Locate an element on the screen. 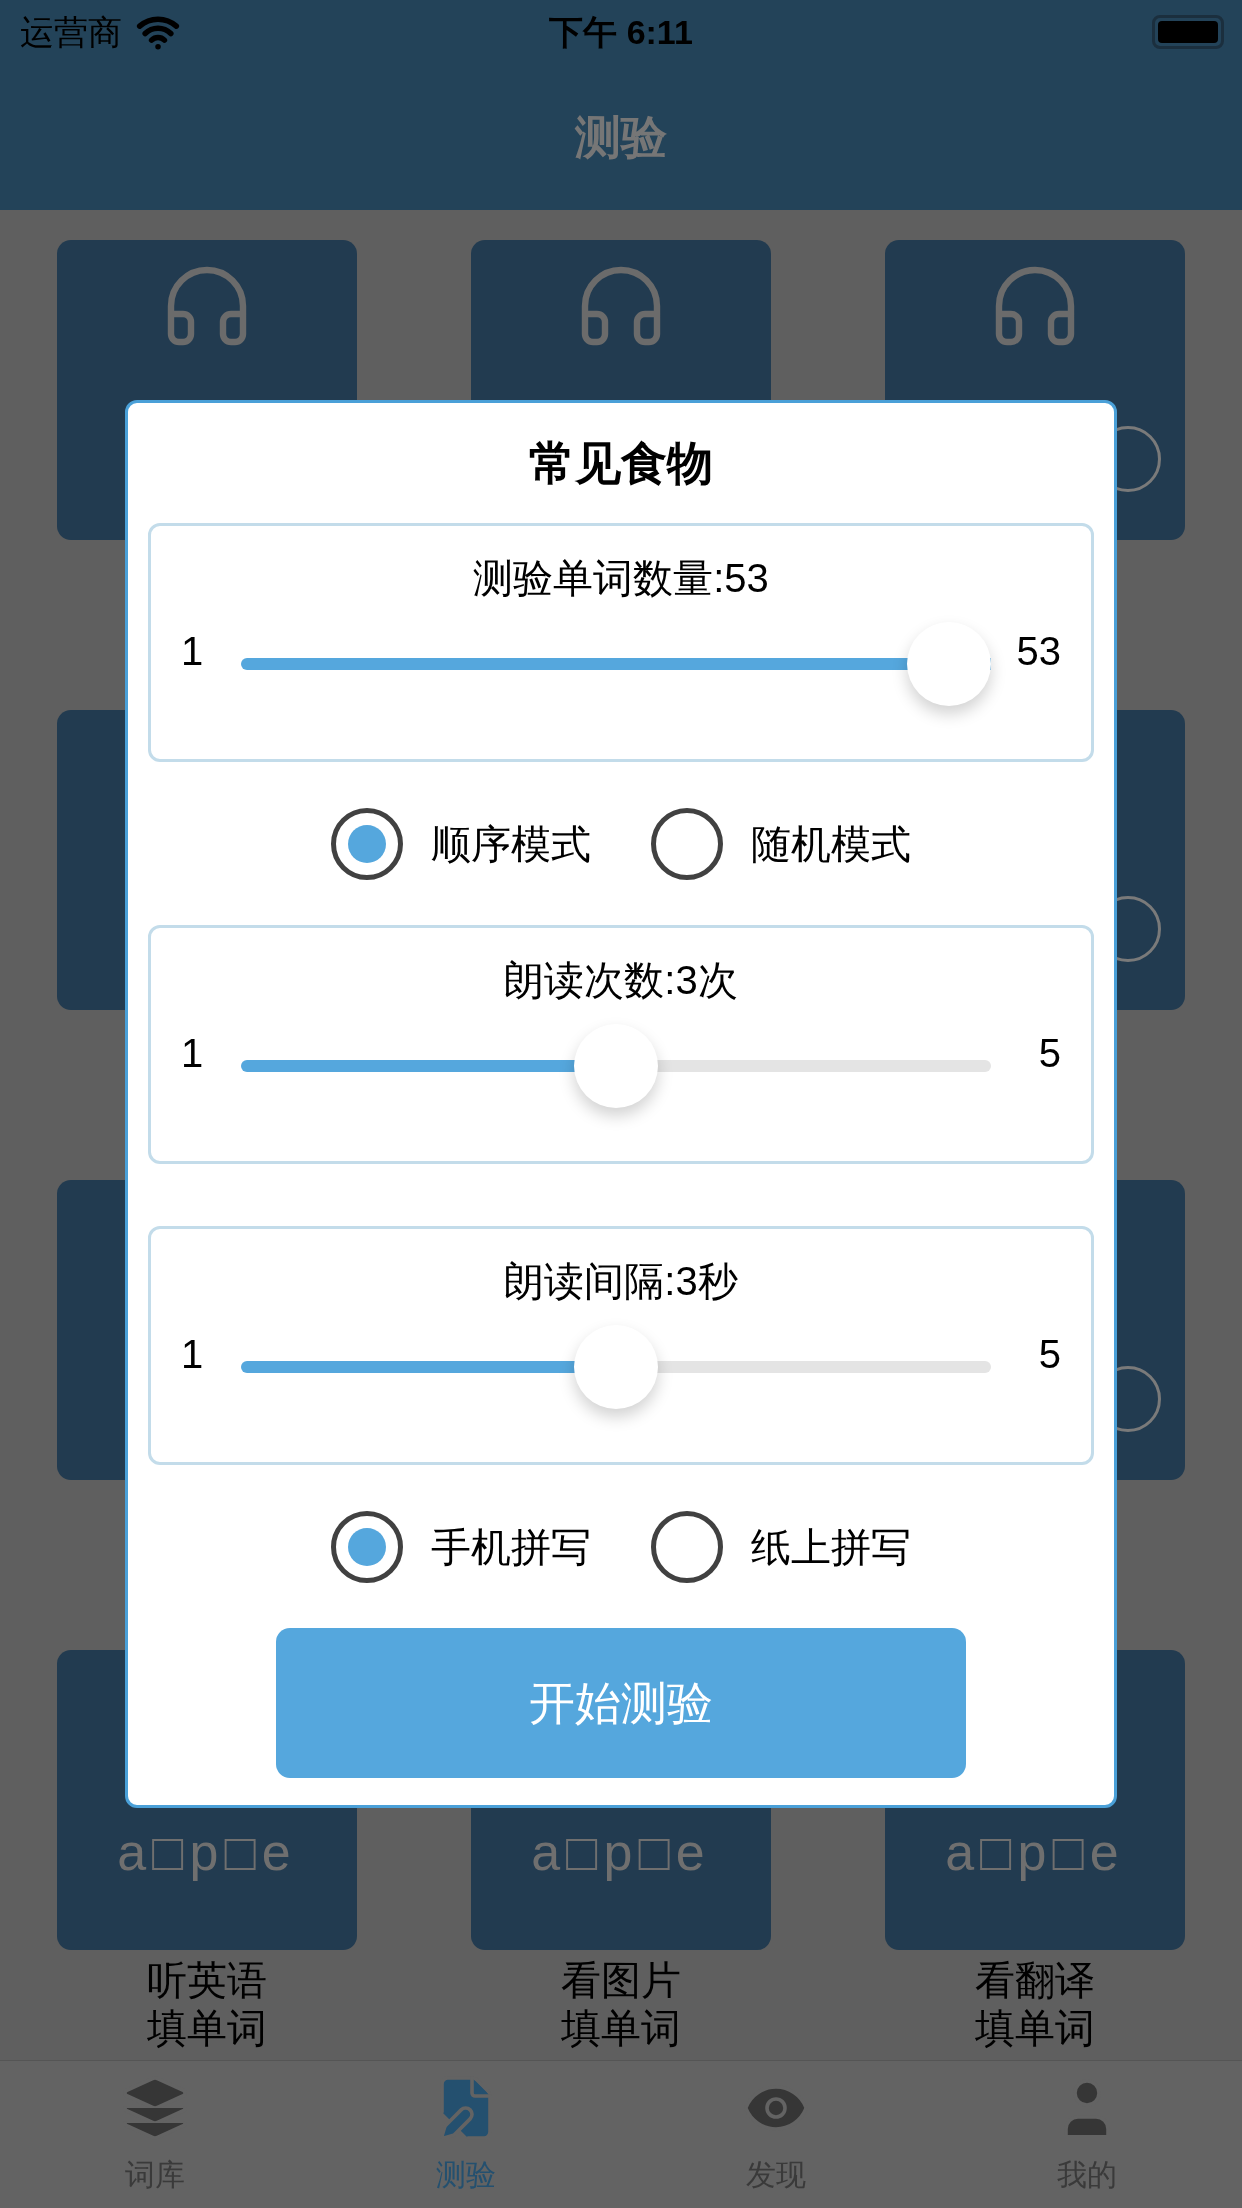 The height and width of the screenshot is (2208, 1242). slider-label: 朗读次数:3次 is located at coordinates (621, 980).